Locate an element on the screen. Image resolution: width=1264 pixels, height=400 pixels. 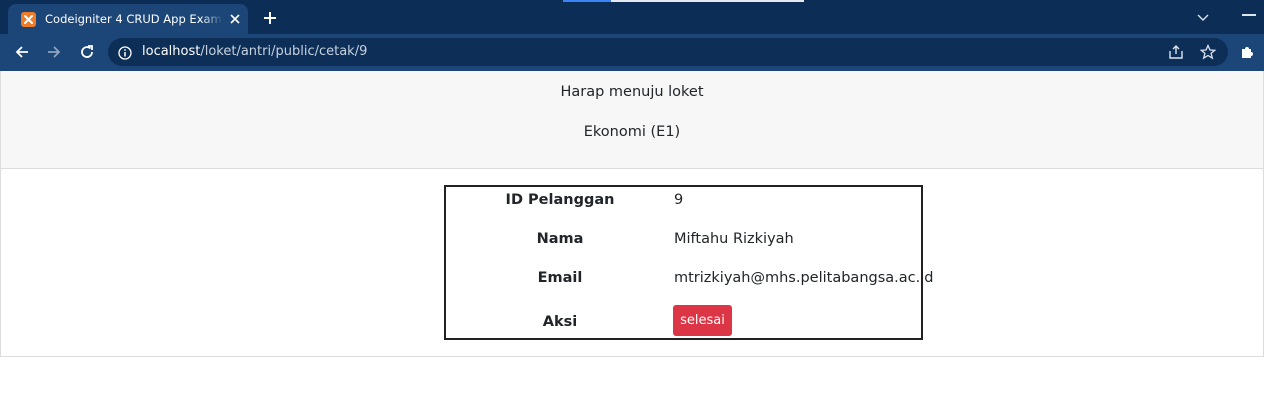
row-label: ID Pelanggan is located at coordinates (560, 200).